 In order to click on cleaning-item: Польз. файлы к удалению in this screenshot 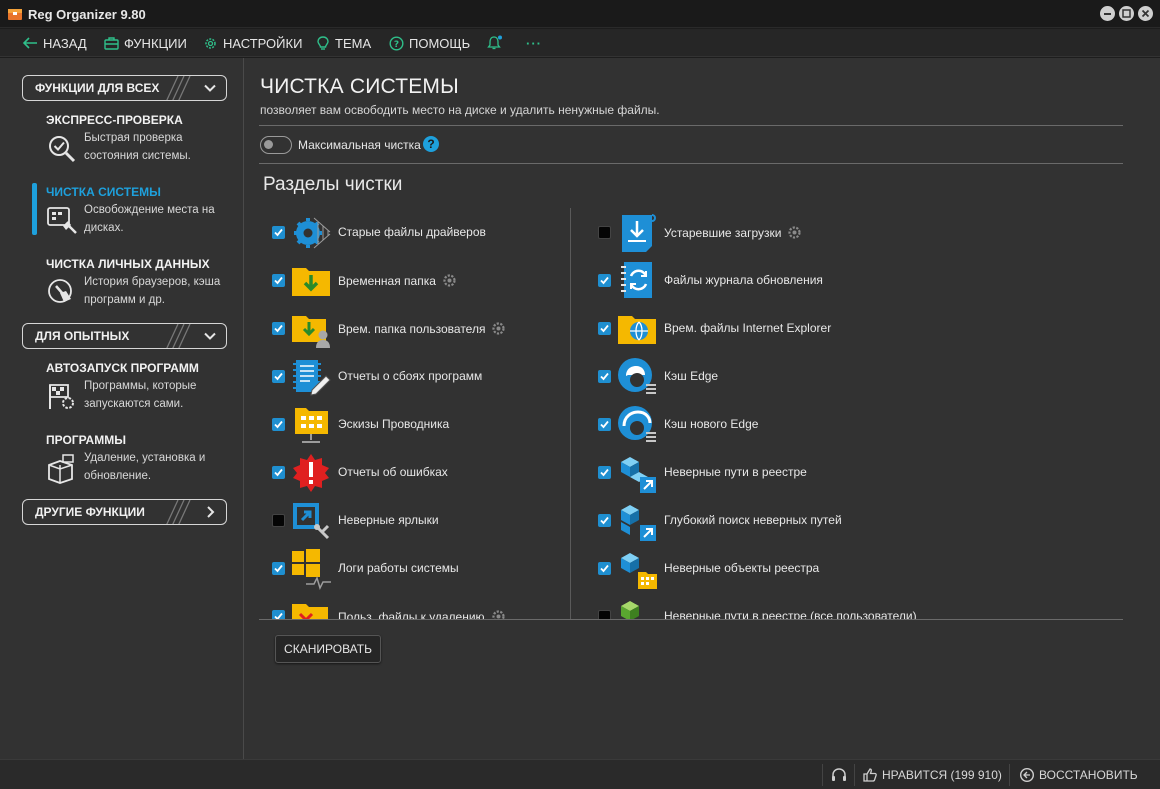, I will do `click(422, 607)`.